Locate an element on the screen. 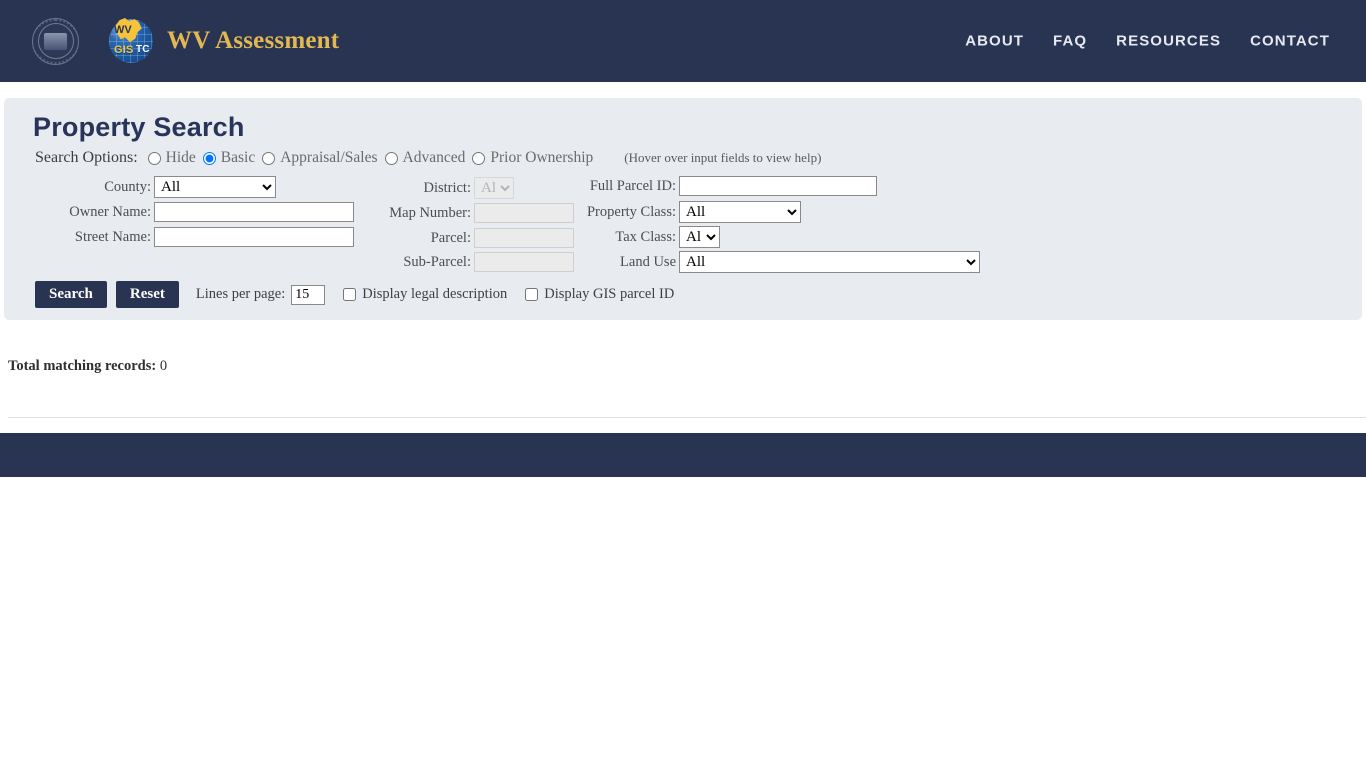 This screenshot has height=768, width=1366. tax-class-select: All is located at coordinates (699, 237).